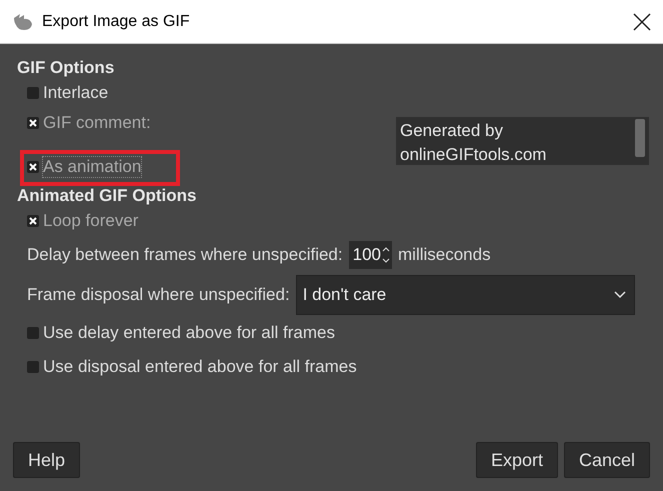 The image size is (663, 491). Describe the element at coordinates (185, 255) in the screenshot. I see `delay-label: Delay between frames where unspecified:` at that location.